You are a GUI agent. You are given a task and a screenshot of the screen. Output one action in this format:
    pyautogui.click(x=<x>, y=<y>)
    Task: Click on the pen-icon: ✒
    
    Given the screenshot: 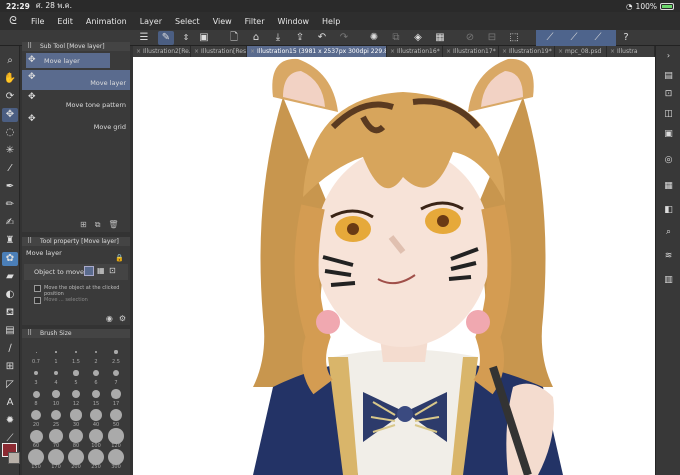 What is the action you would take?
    pyautogui.click(x=10, y=187)
    